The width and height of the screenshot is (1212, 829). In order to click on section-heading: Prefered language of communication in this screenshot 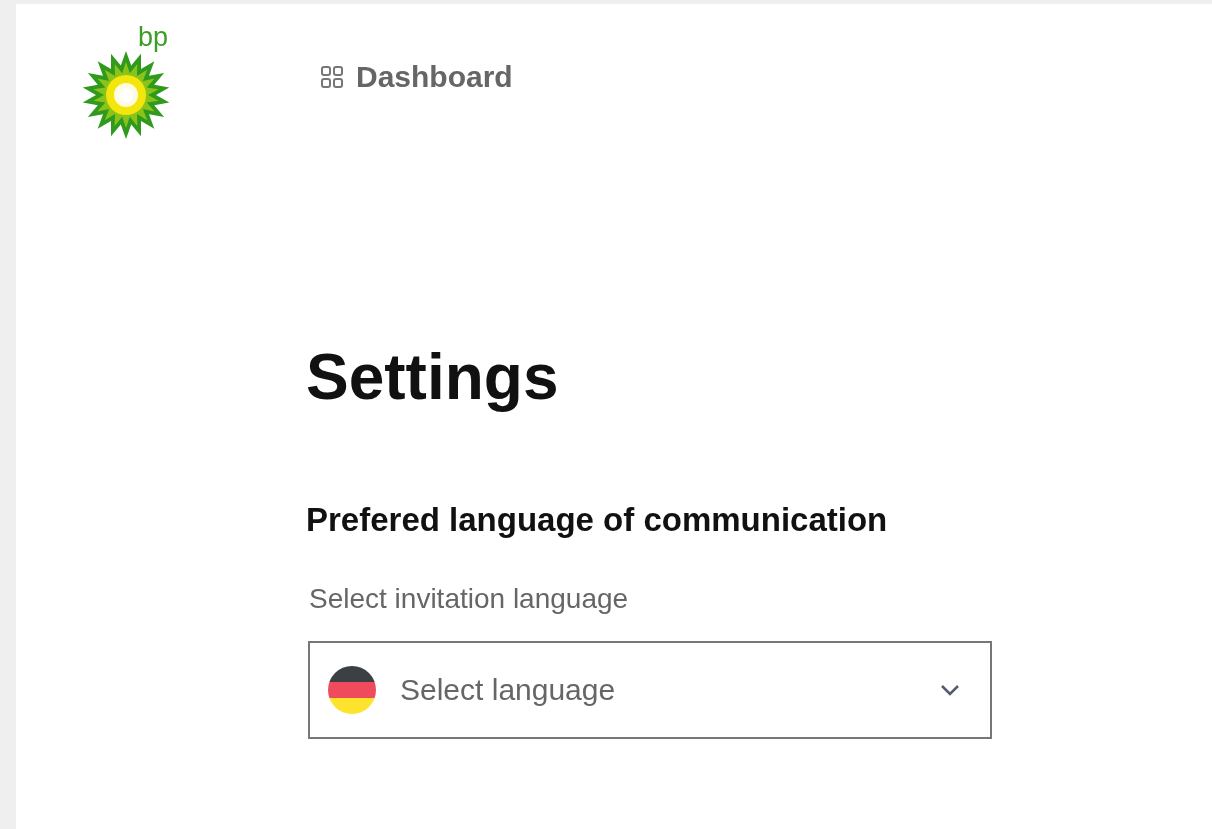, I will do `click(597, 520)`.